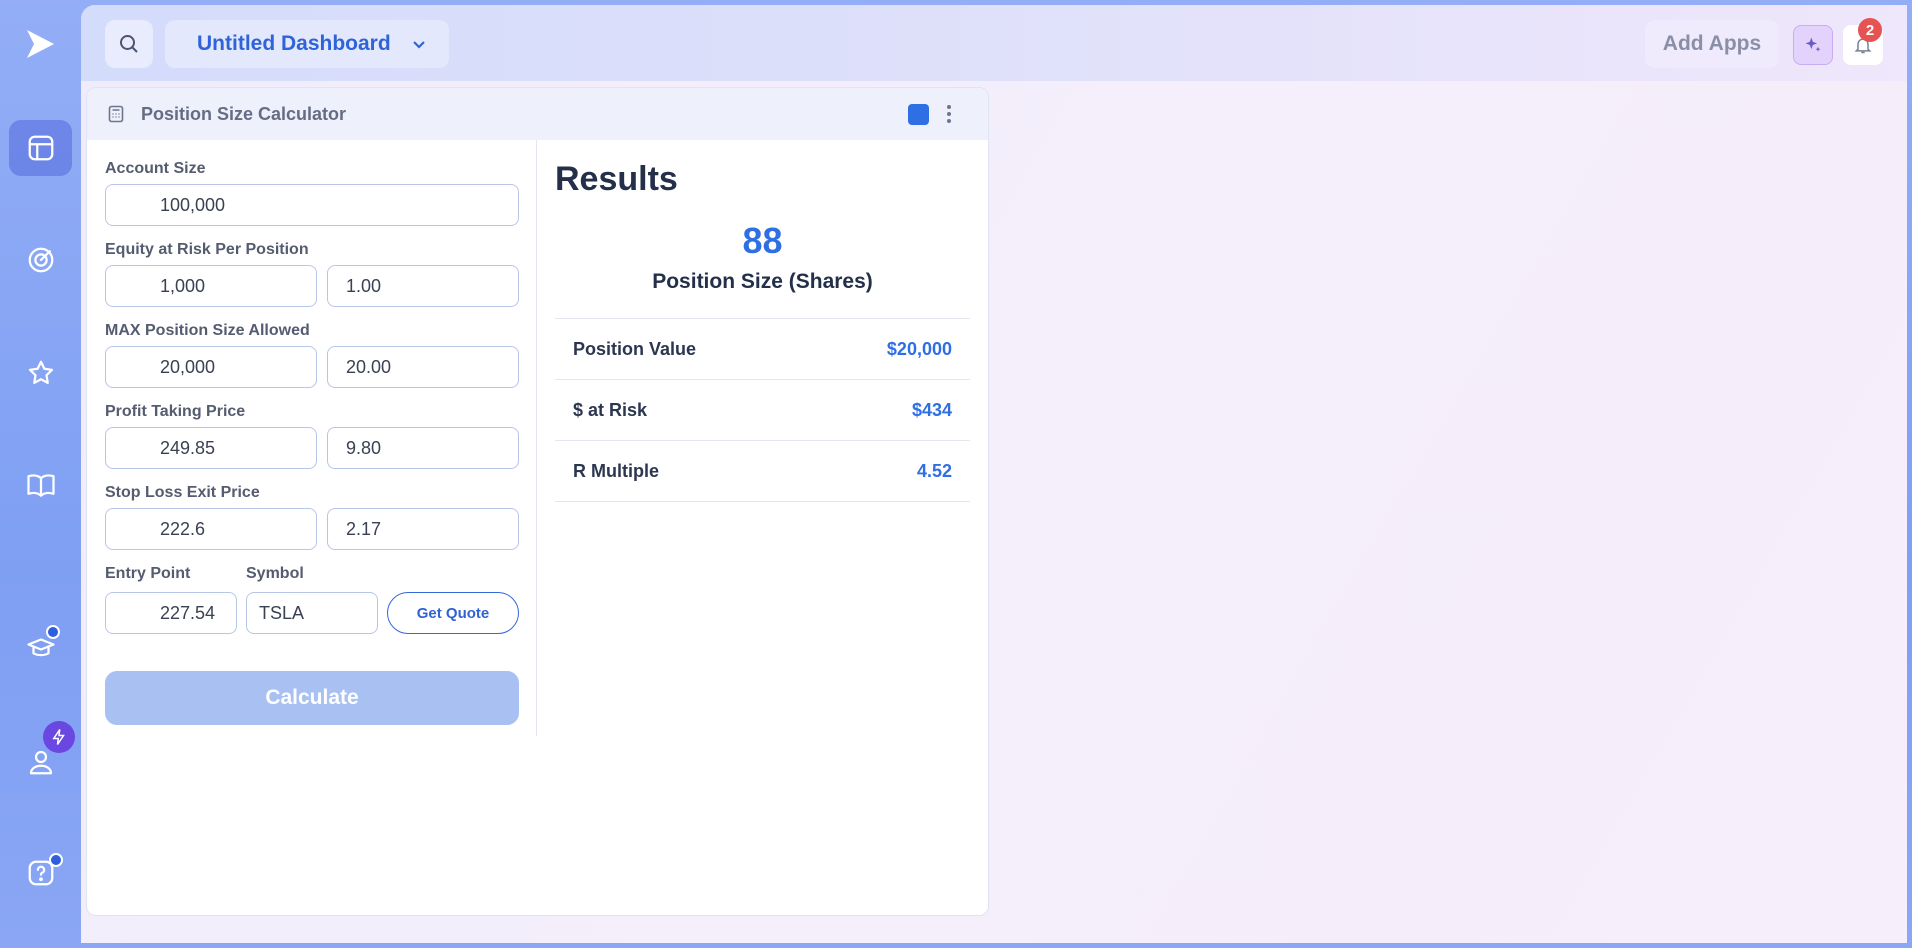 Image resolution: width=1912 pixels, height=948 pixels. What do you see at coordinates (211, 286) in the screenshot?
I see `equity-risk-amount-input: 1,000` at bounding box center [211, 286].